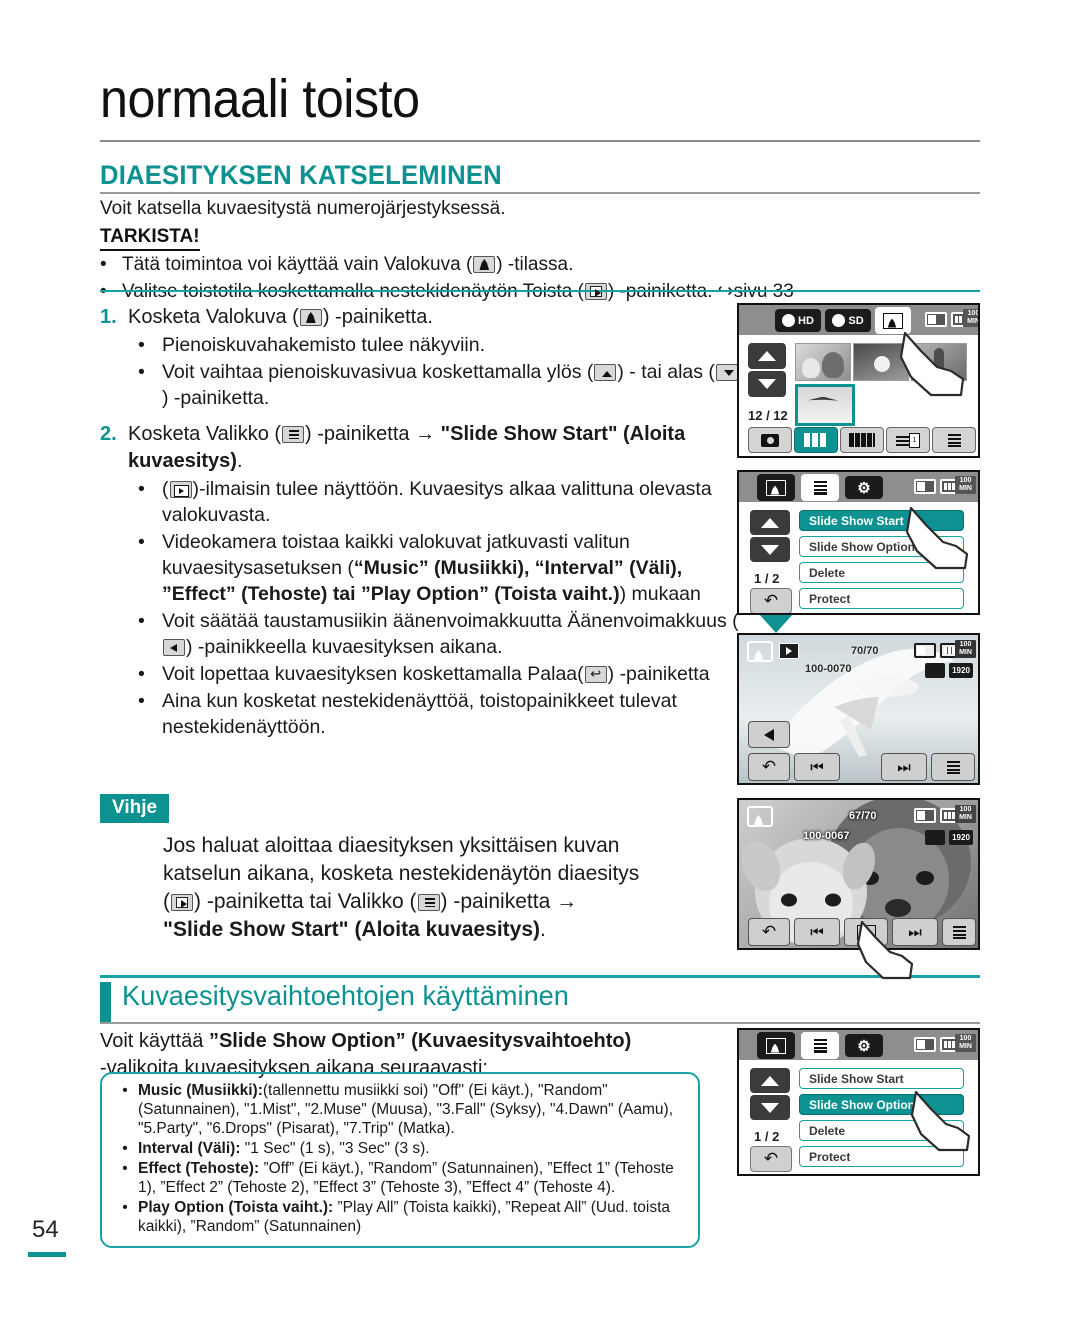 The width and height of the screenshot is (1080, 1328). I want to click on sub-bullet: • Pienoiskuvahakemisto tulee näkyviin., so click(420, 345).